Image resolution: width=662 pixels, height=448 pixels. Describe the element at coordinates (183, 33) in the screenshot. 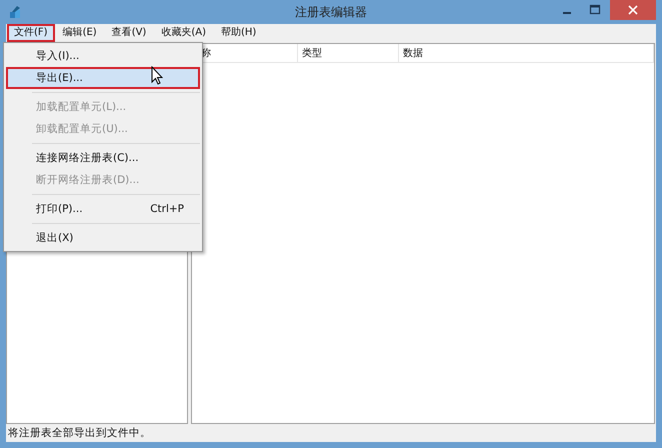

I see `menu-bar-item: 收藏夹(A)` at that location.